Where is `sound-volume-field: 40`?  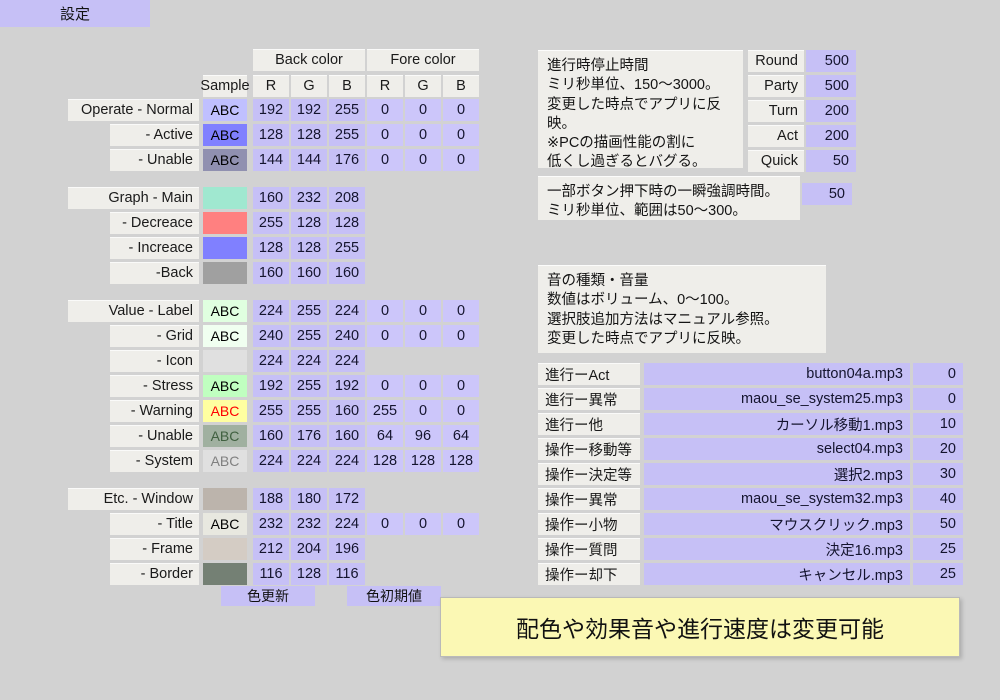 sound-volume-field: 40 is located at coordinates (938, 499).